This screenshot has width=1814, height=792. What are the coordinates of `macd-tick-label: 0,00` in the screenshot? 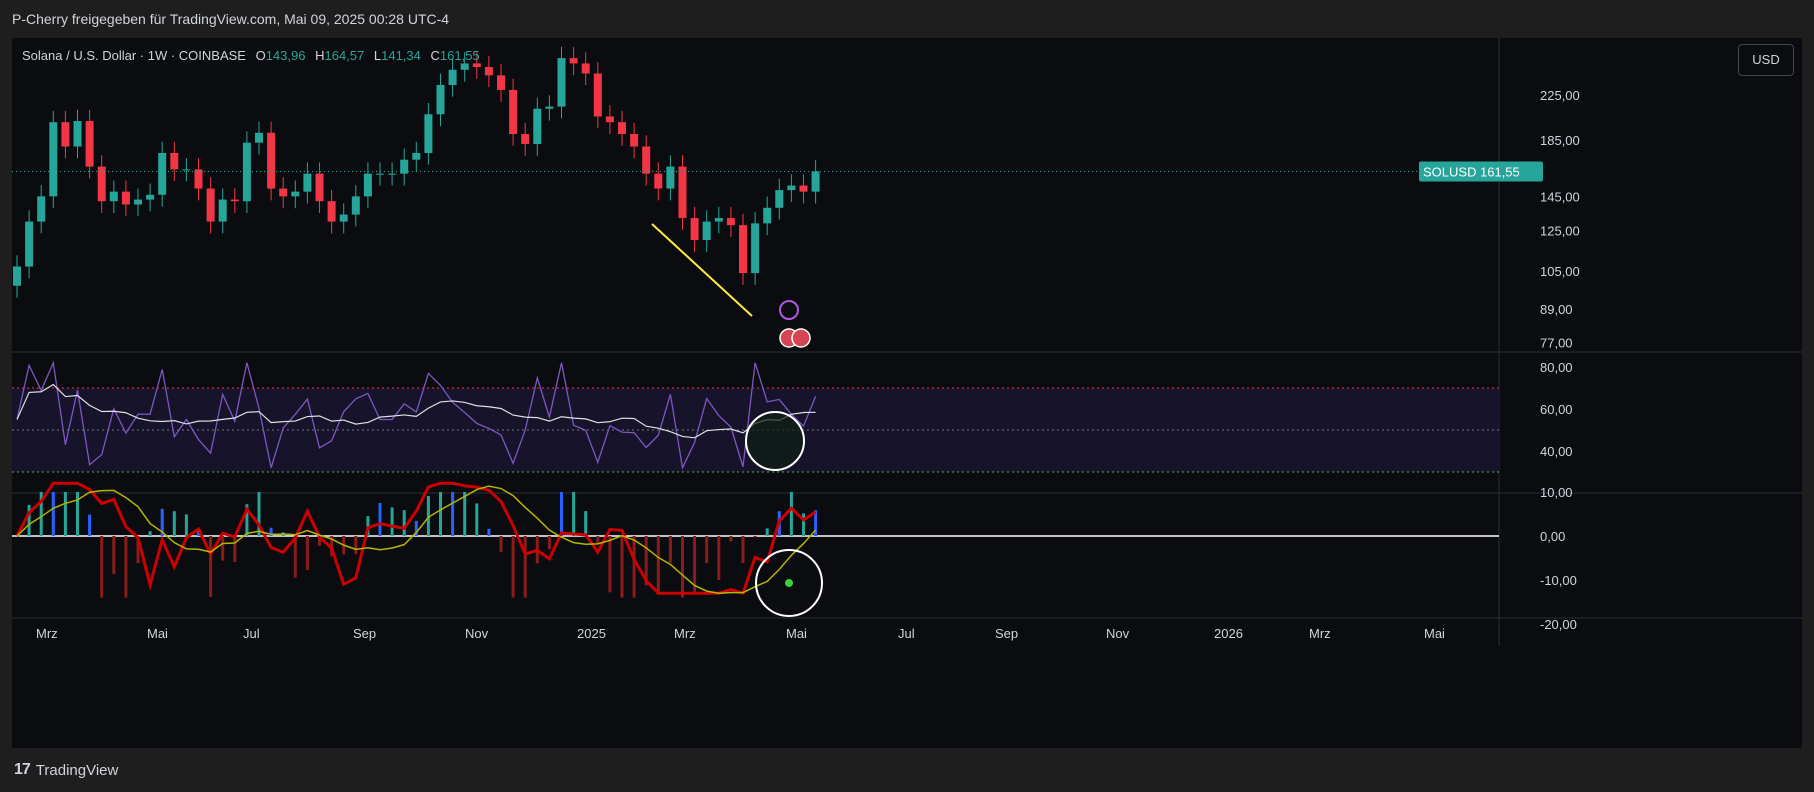 It's located at (1552, 536).